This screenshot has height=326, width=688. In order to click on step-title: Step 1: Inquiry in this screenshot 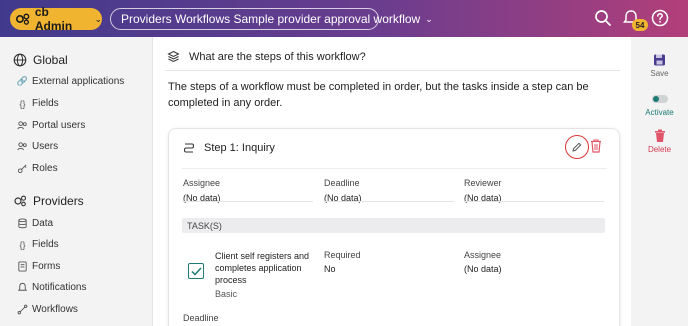, I will do `click(228, 148)`.